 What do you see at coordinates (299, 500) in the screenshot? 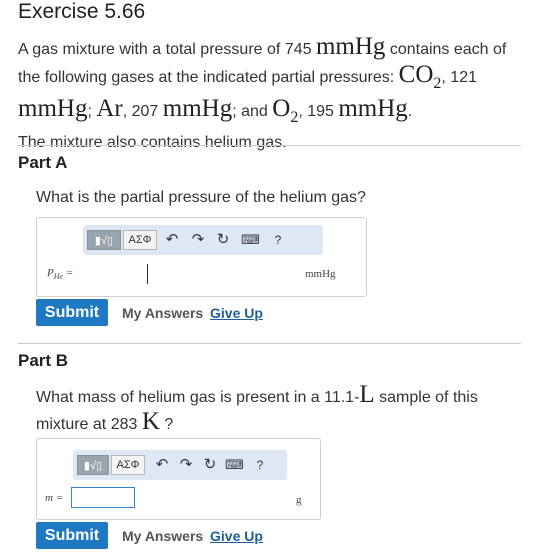
I see `part-b-unit-label: g` at bounding box center [299, 500].